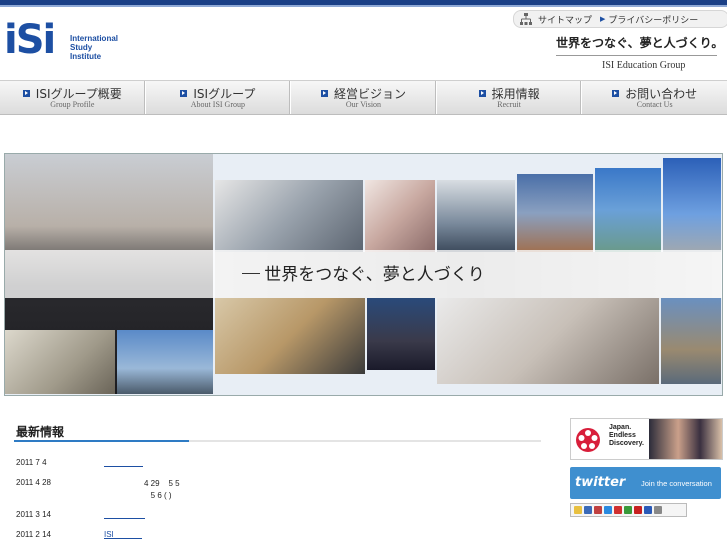 This screenshot has height=545, width=727. I want to click on sitemap-icon, so click(526, 19).